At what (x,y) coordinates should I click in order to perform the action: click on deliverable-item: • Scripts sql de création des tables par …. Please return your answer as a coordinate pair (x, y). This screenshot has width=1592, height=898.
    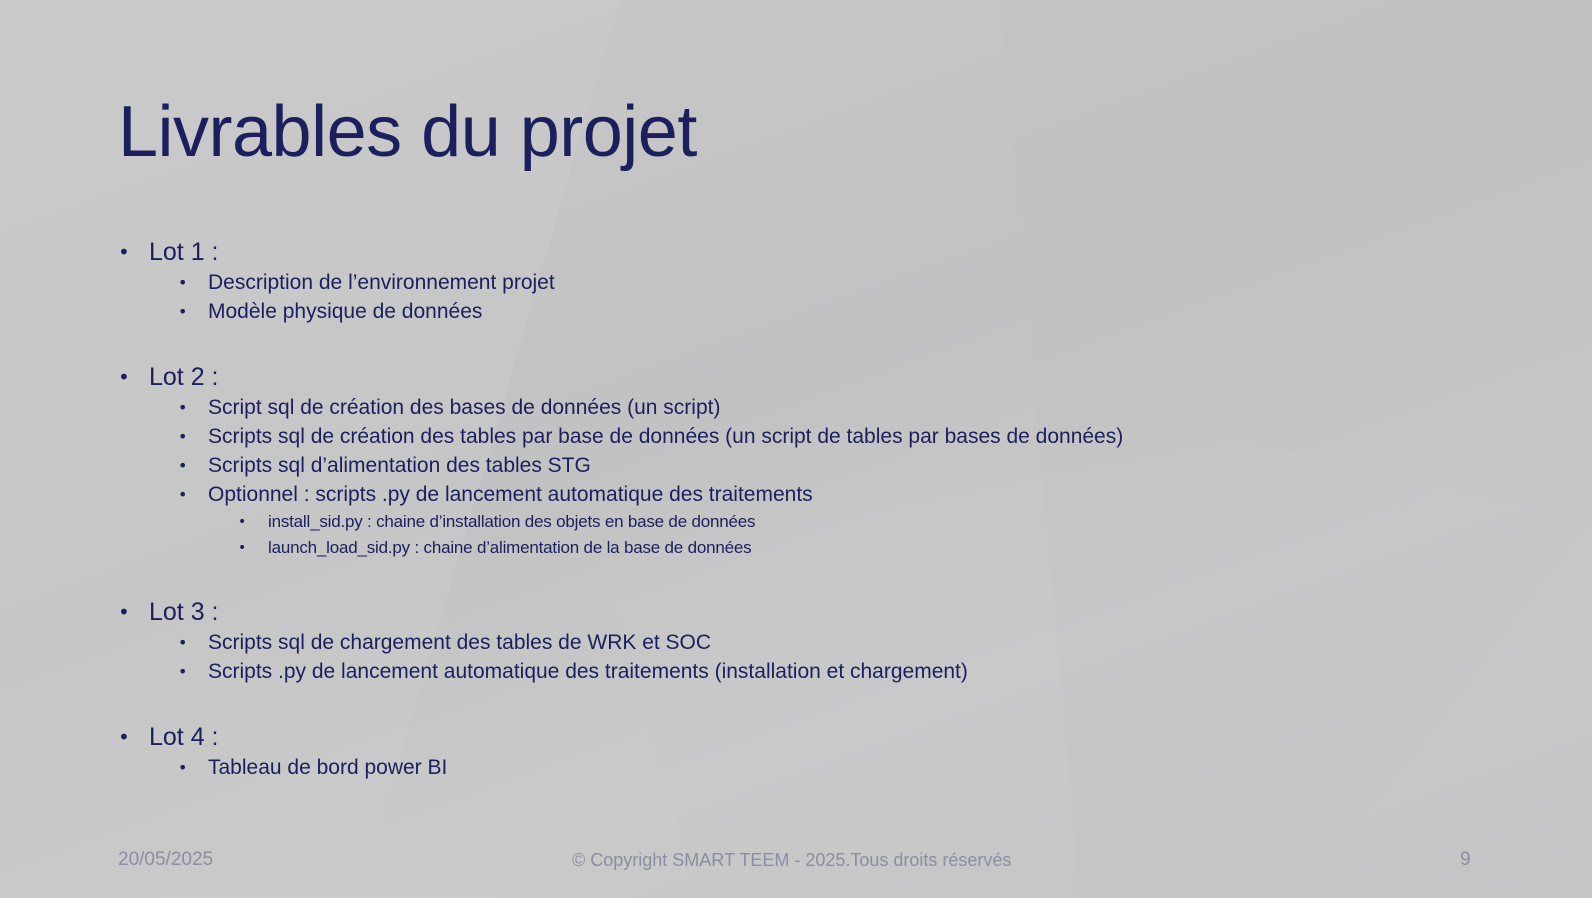
    Looking at the image, I should click on (768, 436).